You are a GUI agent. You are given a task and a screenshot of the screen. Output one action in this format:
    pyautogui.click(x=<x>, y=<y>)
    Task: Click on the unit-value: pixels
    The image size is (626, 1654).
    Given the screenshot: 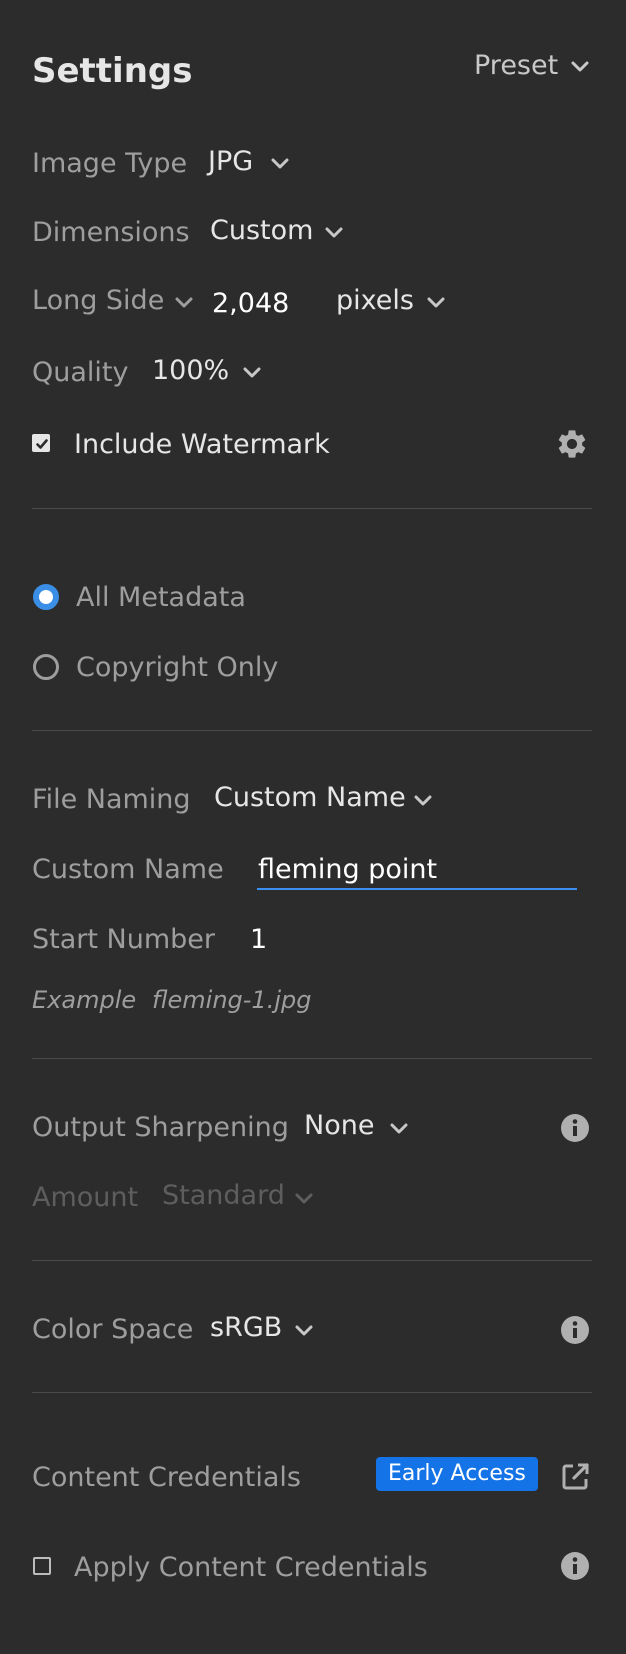 What is the action you would take?
    pyautogui.click(x=375, y=300)
    